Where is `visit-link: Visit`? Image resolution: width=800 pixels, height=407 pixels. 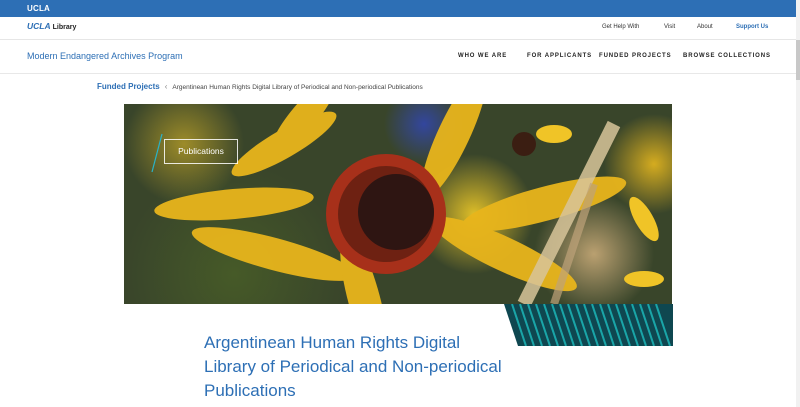
visit-link: Visit is located at coordinates (669, 27).